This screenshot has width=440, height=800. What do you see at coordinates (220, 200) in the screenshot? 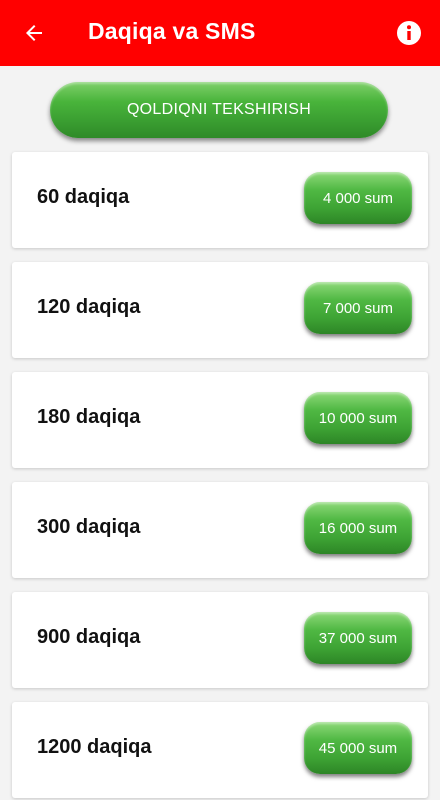
I see `package-card-60: 60 daqiqa 4 000 sum` at bounding box center [220, 200].